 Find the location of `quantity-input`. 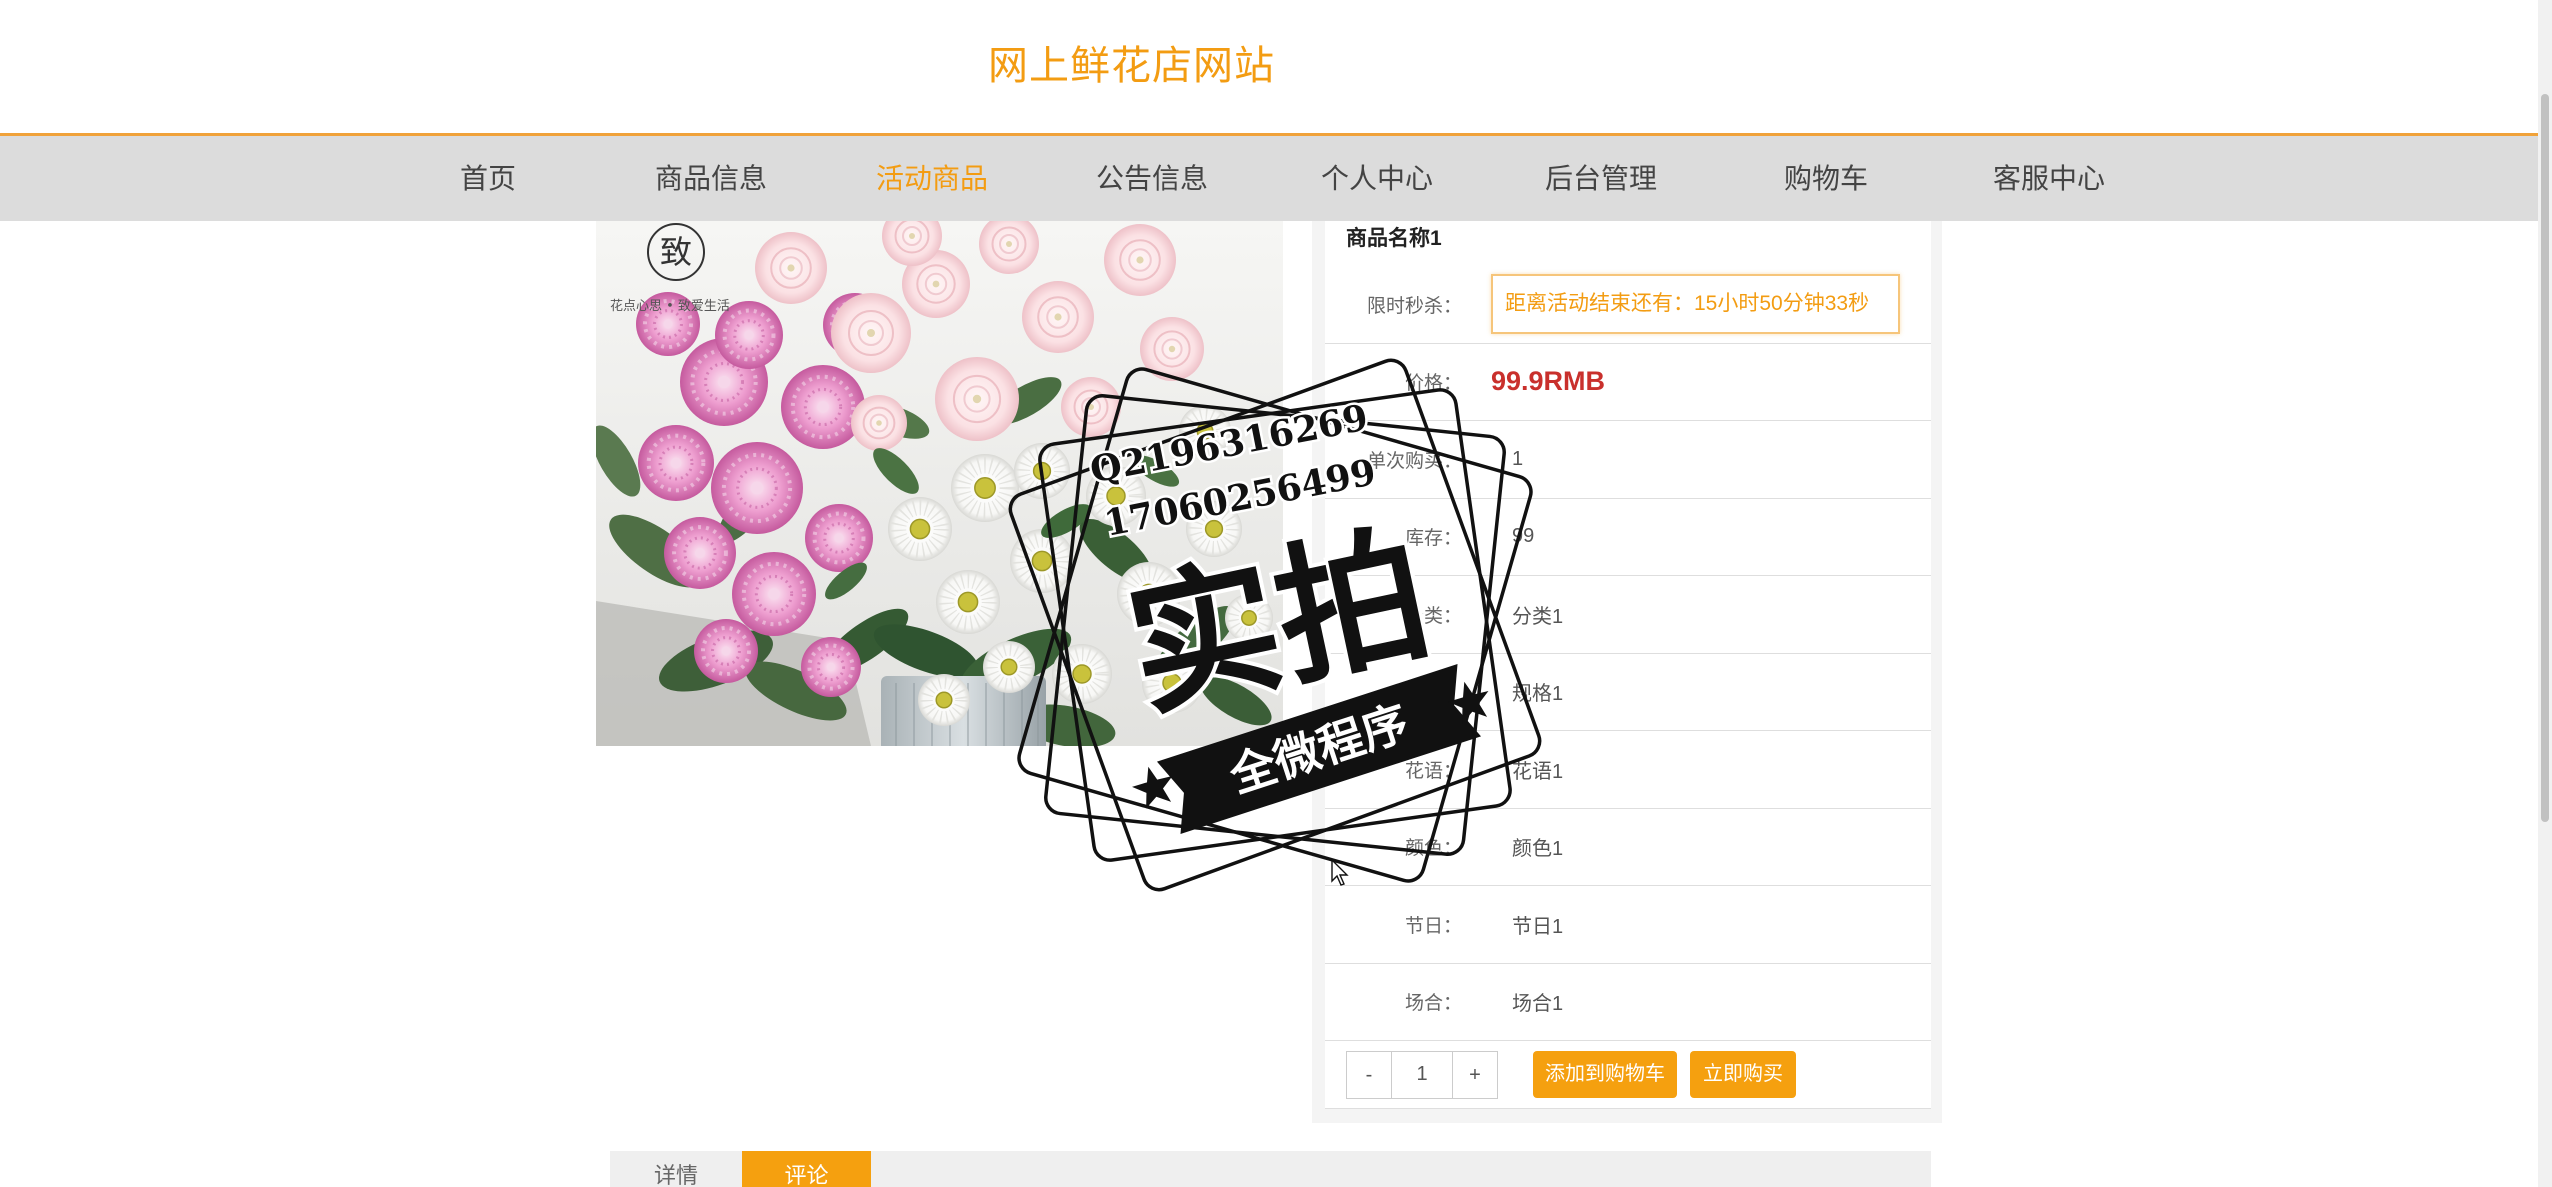

quantity-input is located at coordinates (1422, 1074).